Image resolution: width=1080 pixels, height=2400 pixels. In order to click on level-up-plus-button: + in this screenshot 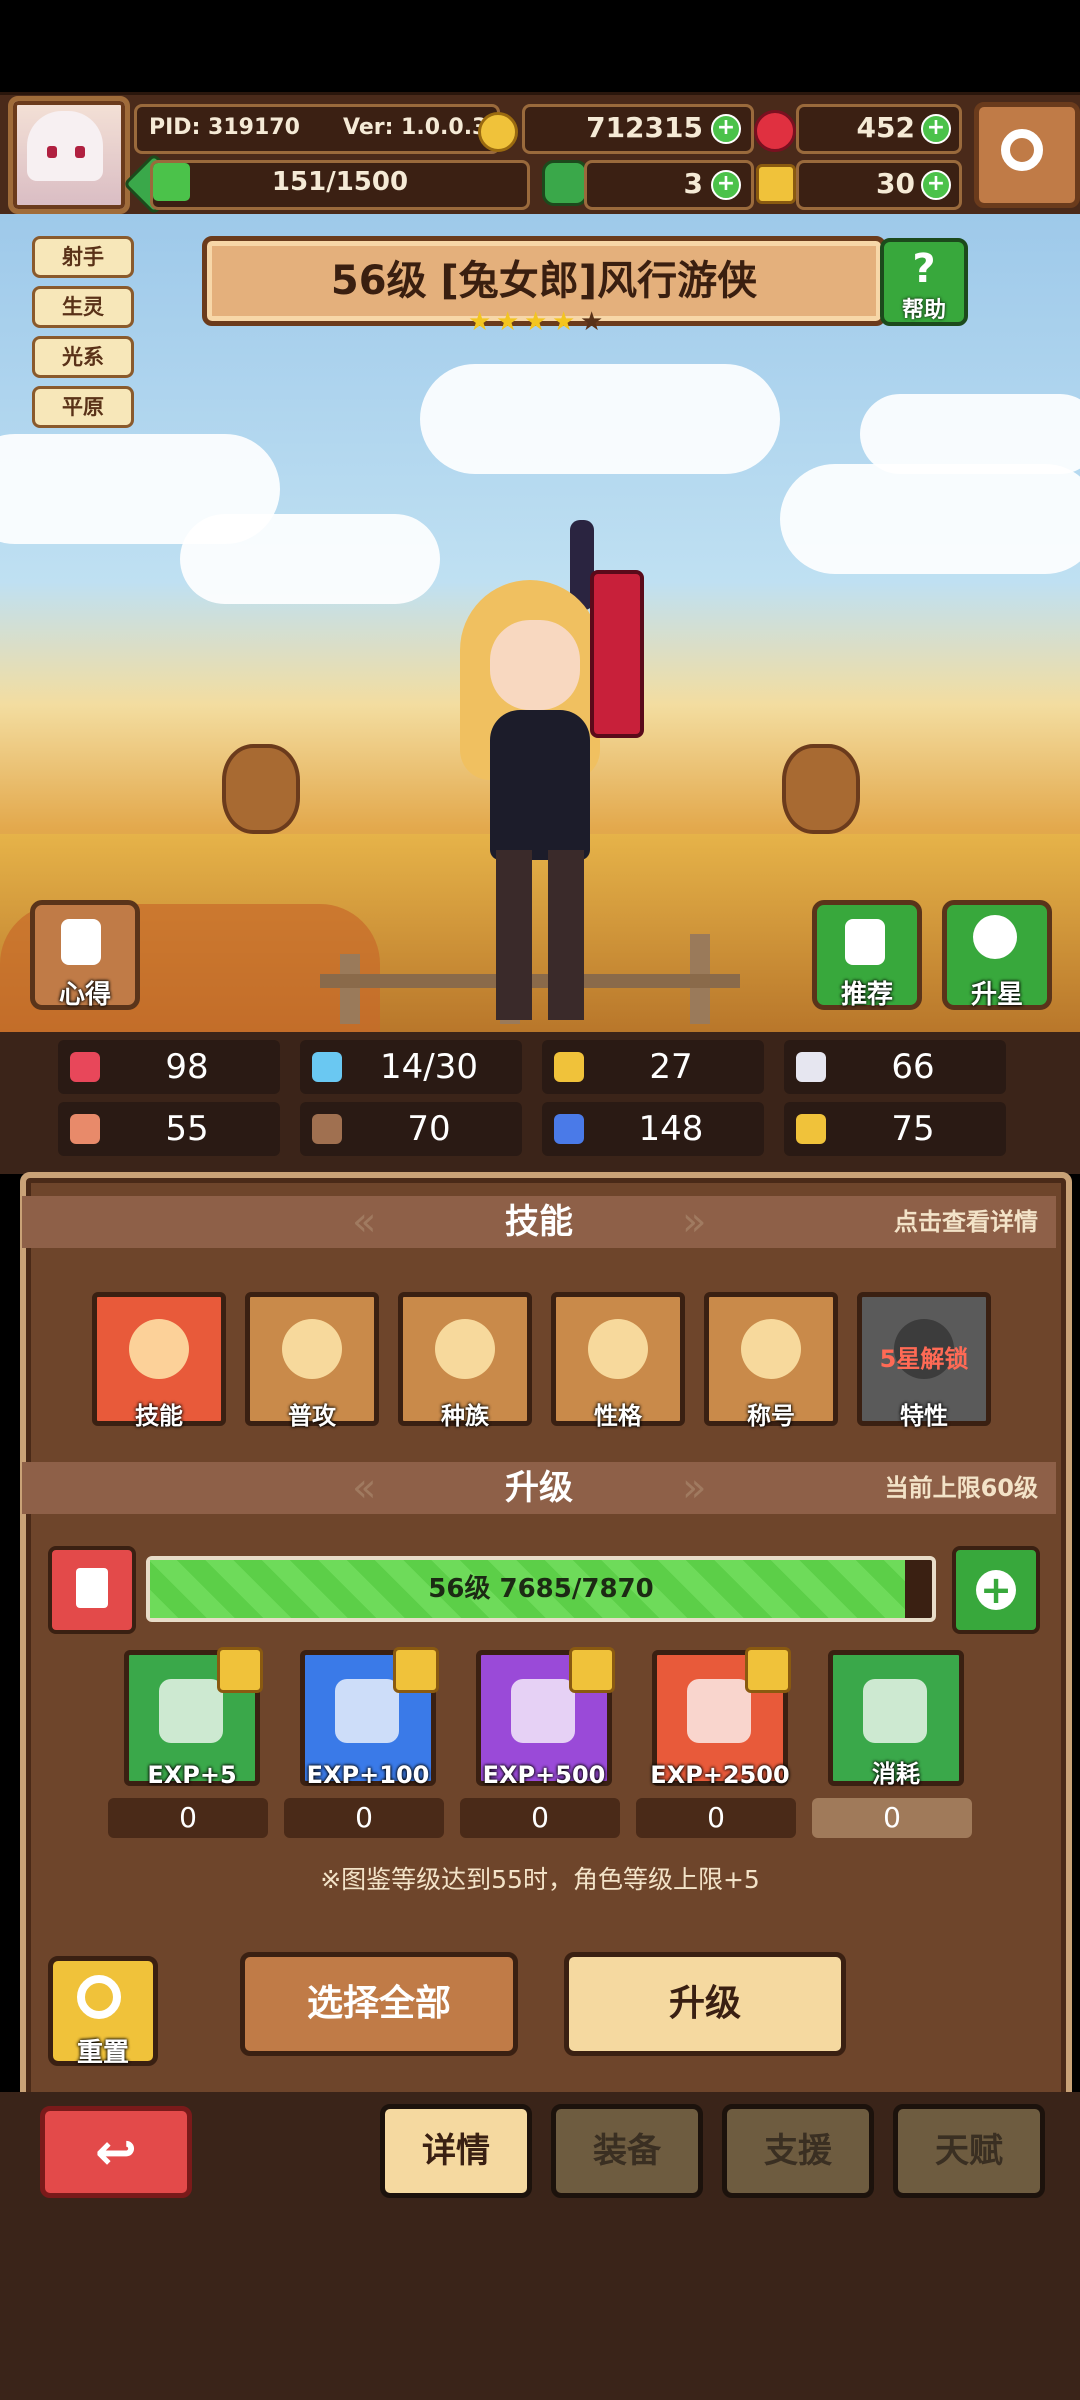, I will do `click(996, 1590)`.